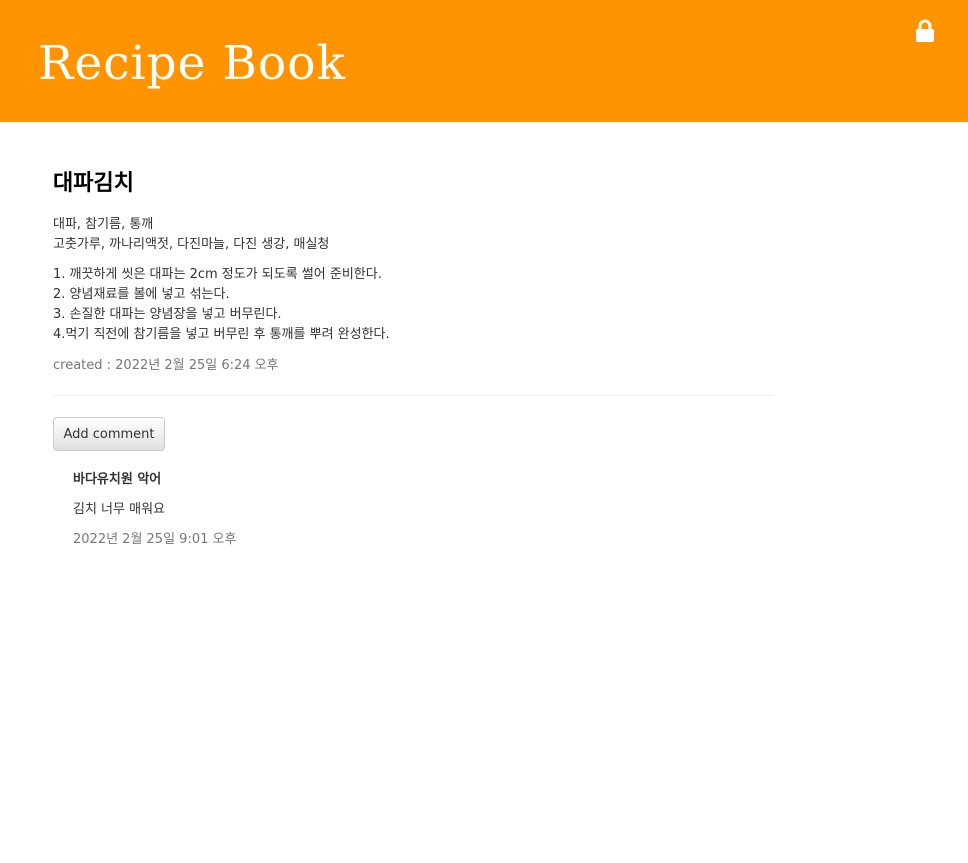 The width and height of the screenshot is (968, 863). What do you see at coordinates (192, 64) in the screenshot?
I see `site-title: Recipe Book` at bounding box center [192, 64].